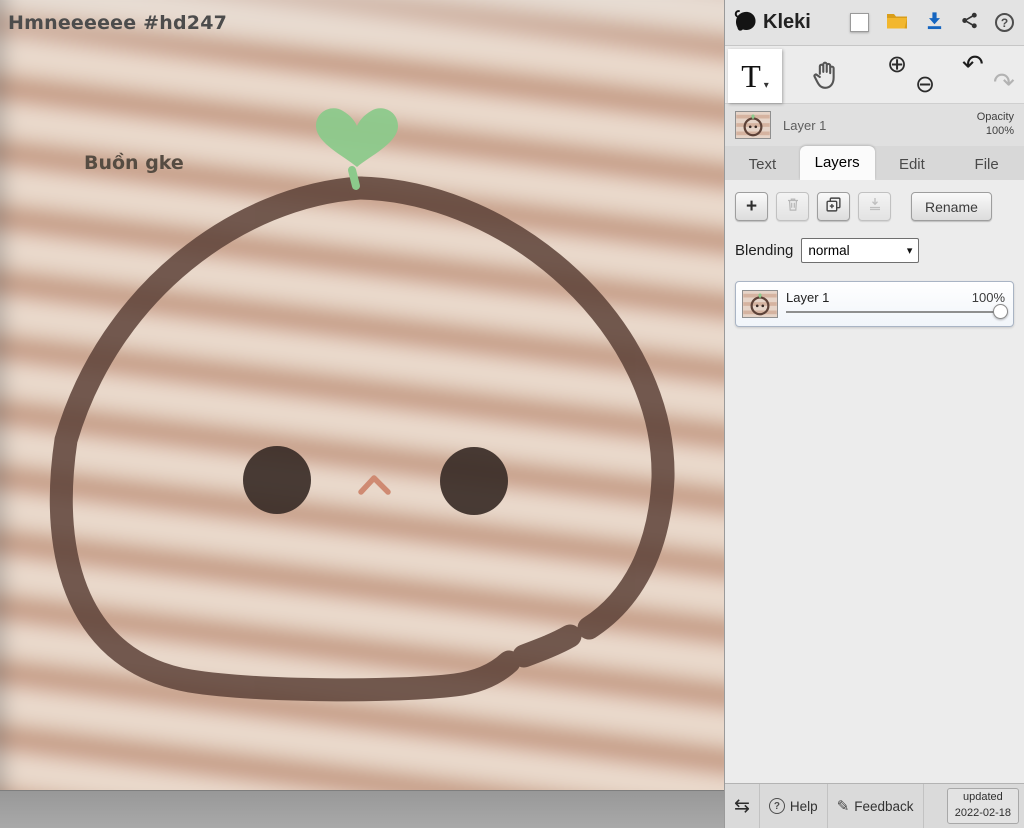  Describe the element at coordinates (803, 806) in the screenshot. I see `help-label: Help` at that location.